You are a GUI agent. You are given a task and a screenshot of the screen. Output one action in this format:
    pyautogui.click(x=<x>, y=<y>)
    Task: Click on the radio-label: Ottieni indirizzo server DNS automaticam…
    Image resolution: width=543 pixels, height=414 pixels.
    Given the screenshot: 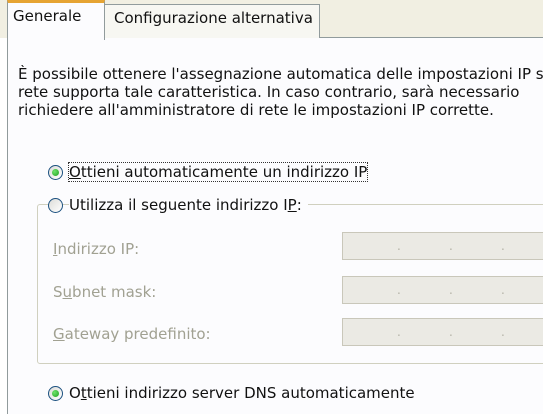 What is the action you would take?
    pyautogui.click(x=242, y=393)
    